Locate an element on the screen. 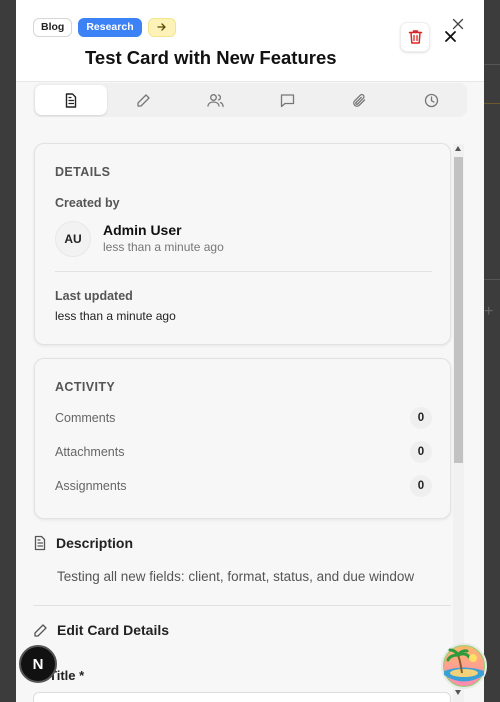 The image size is (500, 702). delete-button is located at coordinates (415, 37).